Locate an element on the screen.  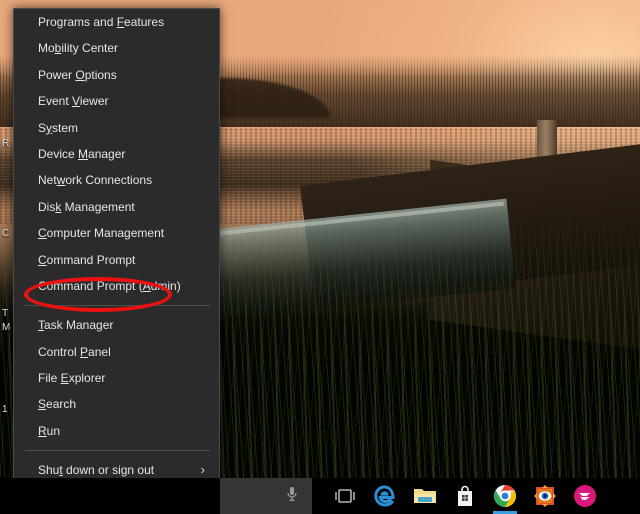
microsoft-edge-icon is located at coordinates (385, 496).